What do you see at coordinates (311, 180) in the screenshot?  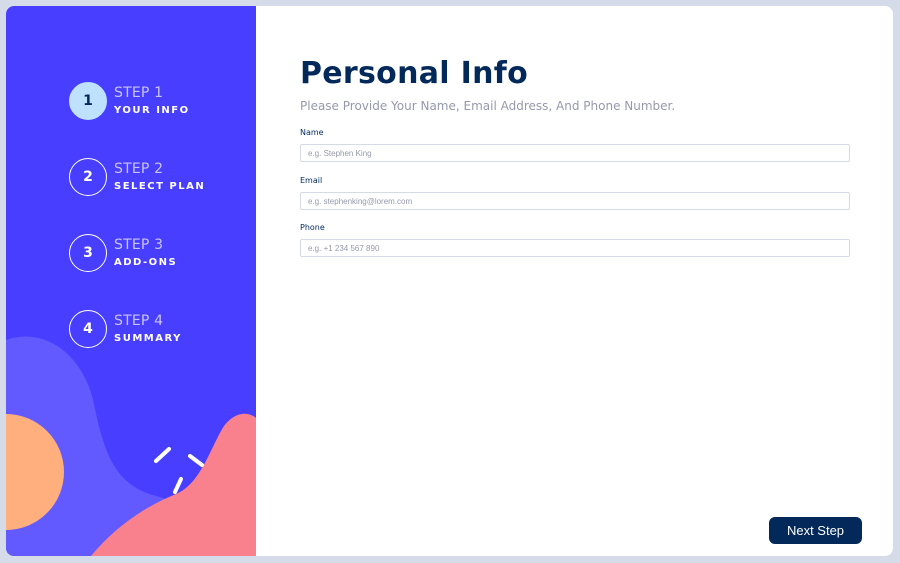 I see `email-label: Email` at bounding box center [311, 180].